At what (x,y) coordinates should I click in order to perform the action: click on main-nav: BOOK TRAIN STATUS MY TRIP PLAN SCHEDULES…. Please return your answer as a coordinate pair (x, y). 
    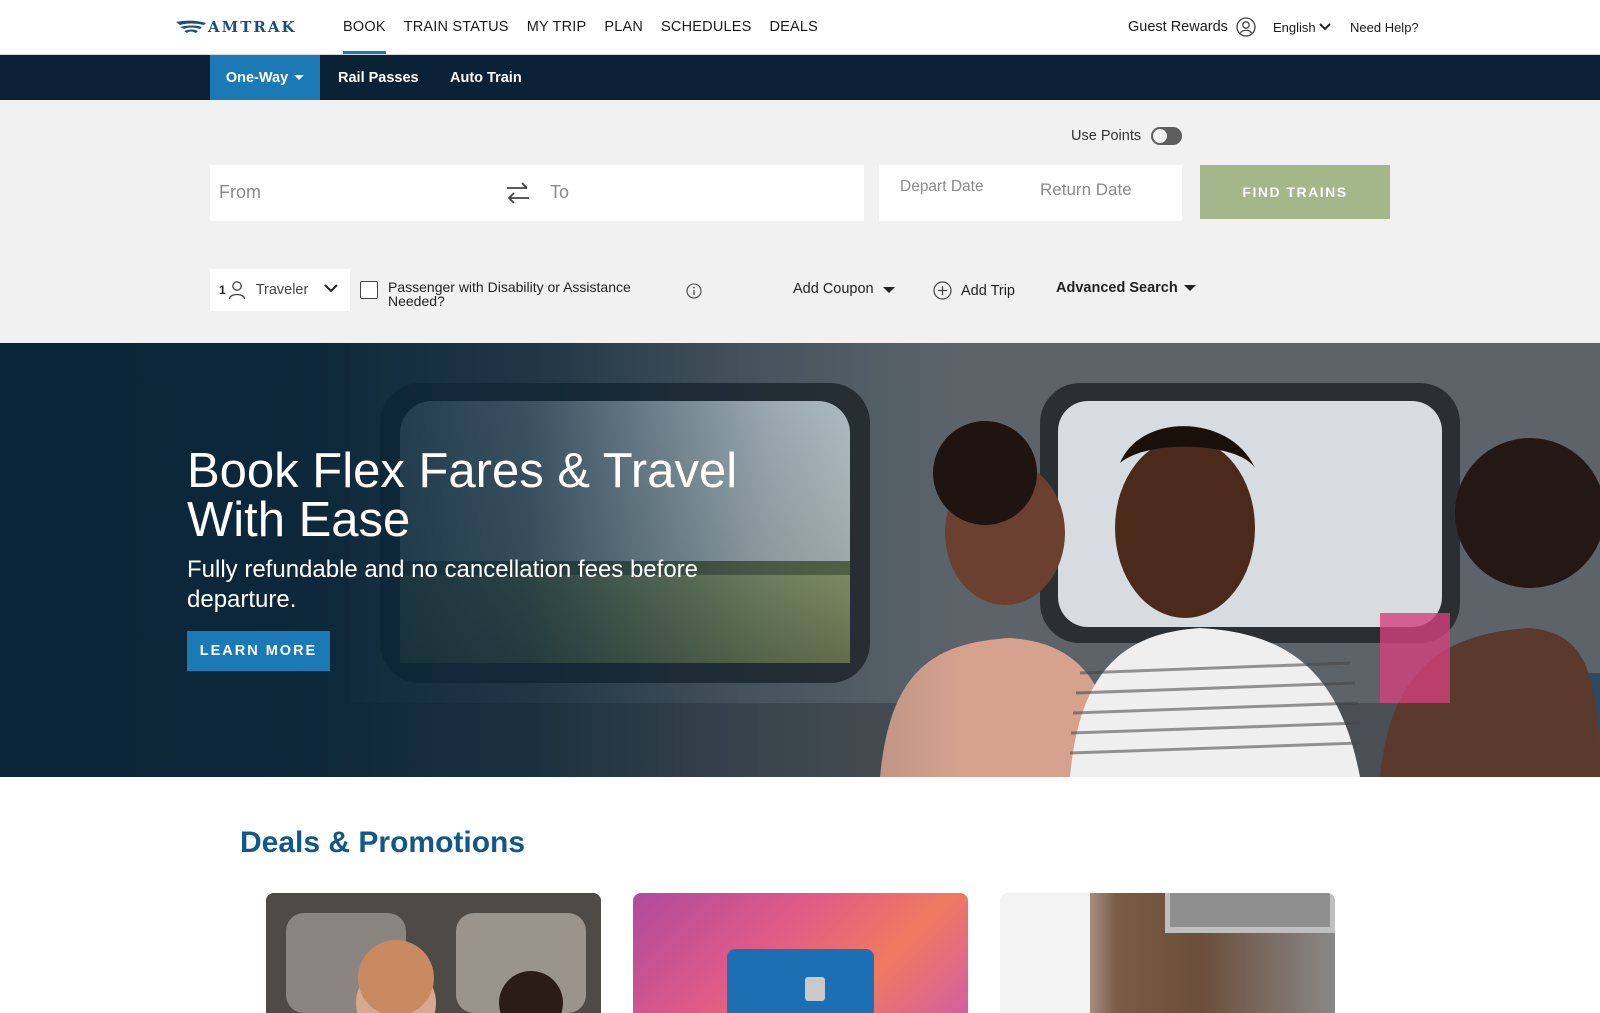
    Looking at the image, I should click on (589, 27).